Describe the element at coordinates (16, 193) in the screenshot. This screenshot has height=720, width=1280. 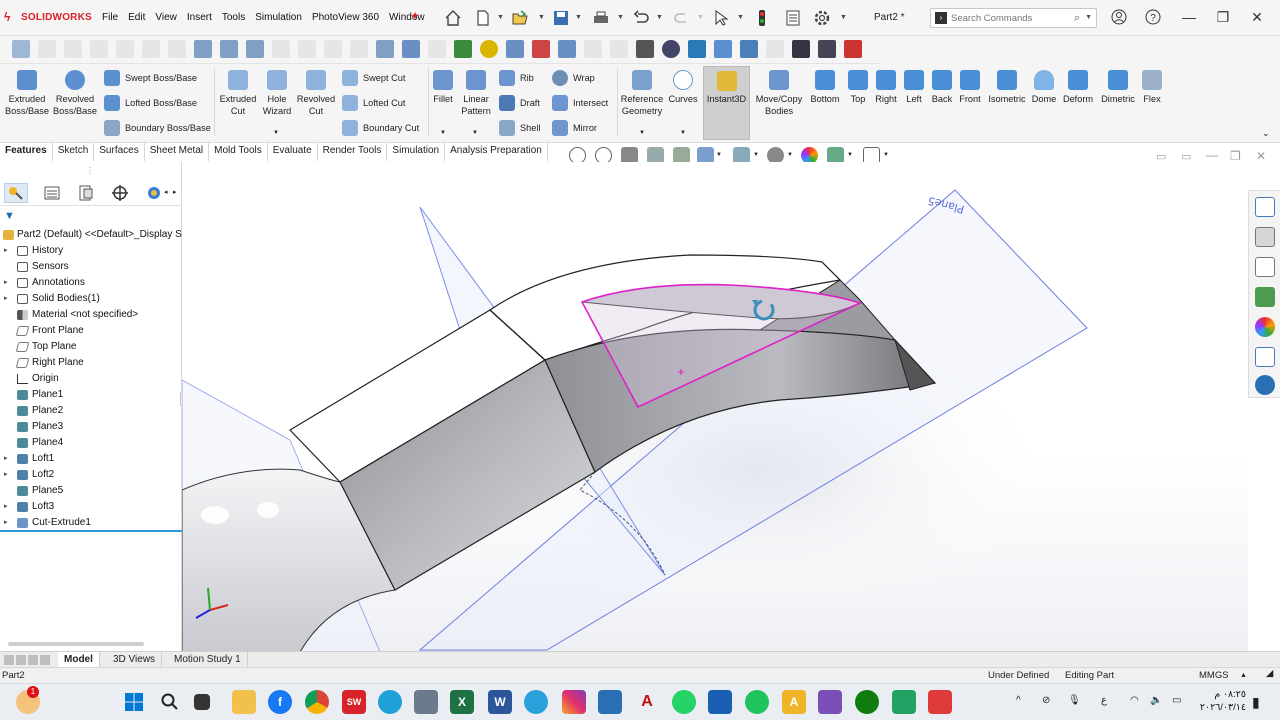
I see `feature-manager-tab-icon` at that location.